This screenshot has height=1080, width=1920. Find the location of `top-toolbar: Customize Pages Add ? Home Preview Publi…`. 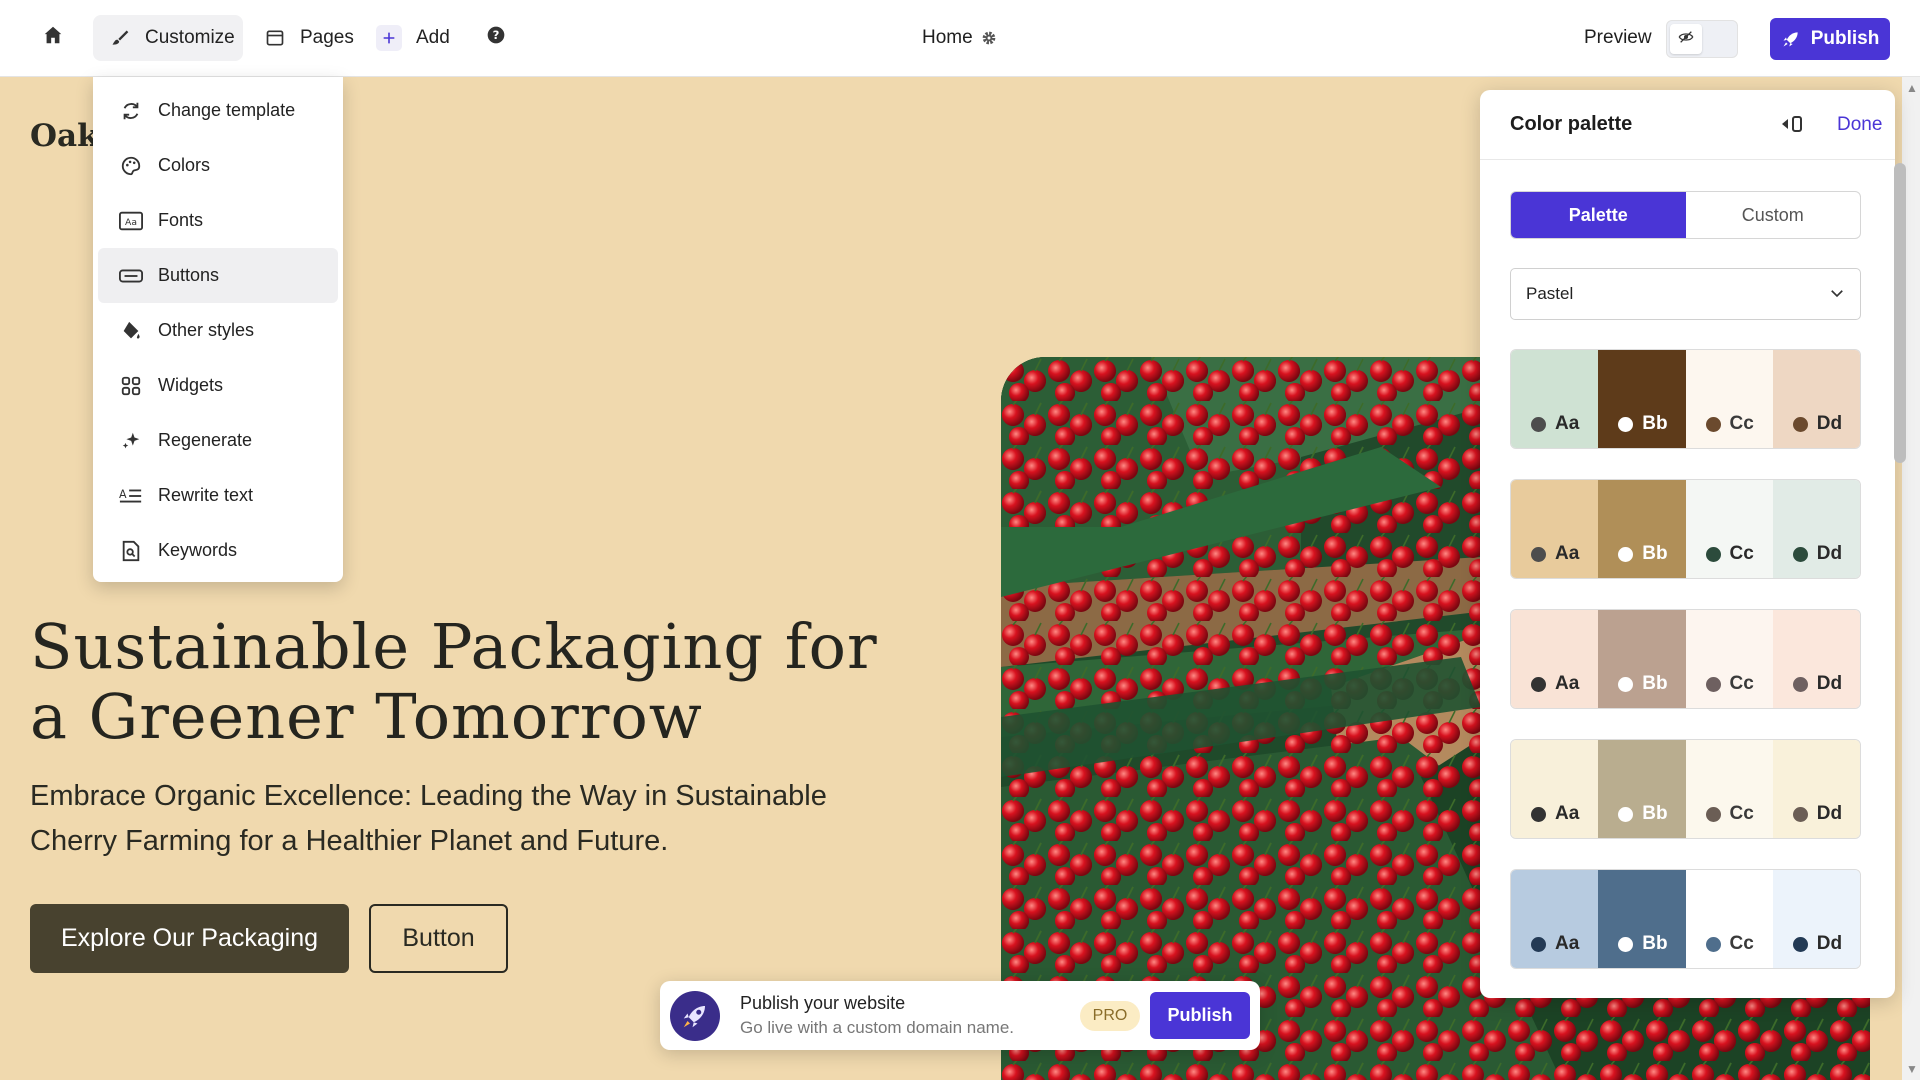

top-toolbar: Customize Pages Add ? Home Preview Publi… is located at coordinates (960, 38).